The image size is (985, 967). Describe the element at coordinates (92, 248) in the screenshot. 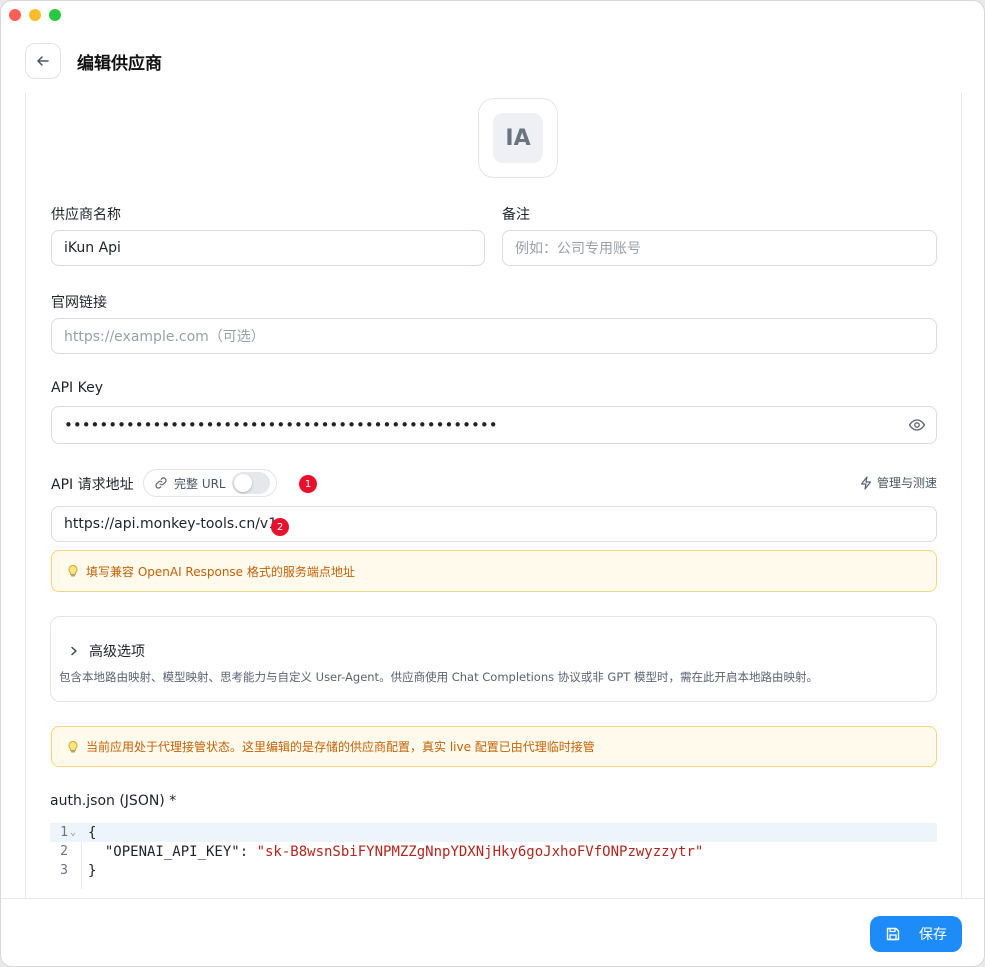

I see `provider-name-value: iKun Api` at that location.